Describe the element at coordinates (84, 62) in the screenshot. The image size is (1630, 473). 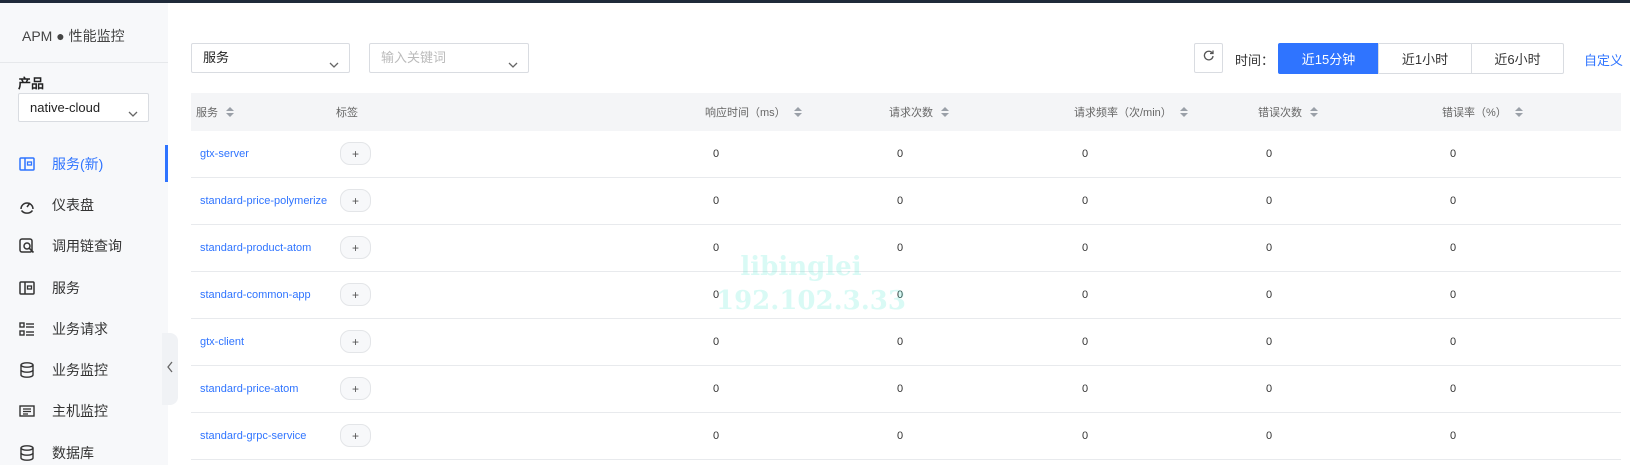
I see `divider` at that location.